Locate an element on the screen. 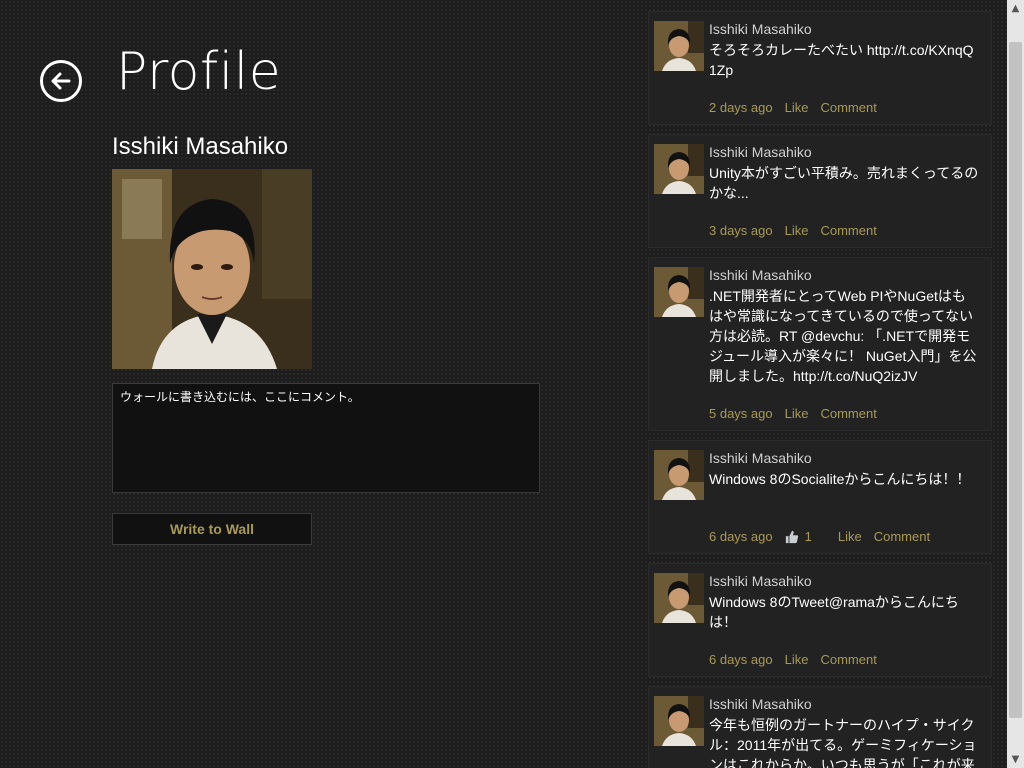 Image resolution: width=1024 pixels, height=768 pixels. post-text: そろそろカレーたべたい http://t.co/KXnqQ1Zp is located at coordinates (841, 60).